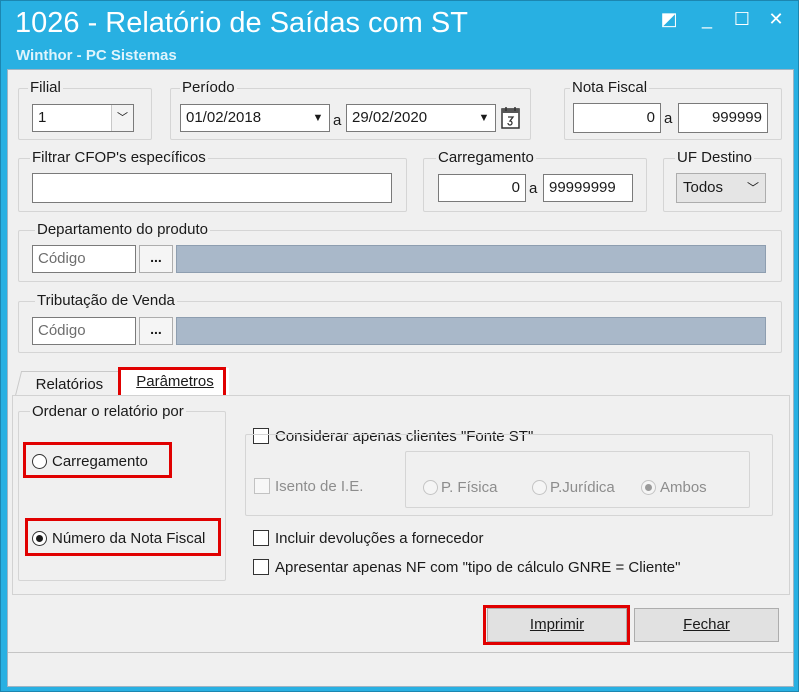  Describe the element at coordinates (337, 120) in the screenshot. I see `periodo-sep: a` at that location.